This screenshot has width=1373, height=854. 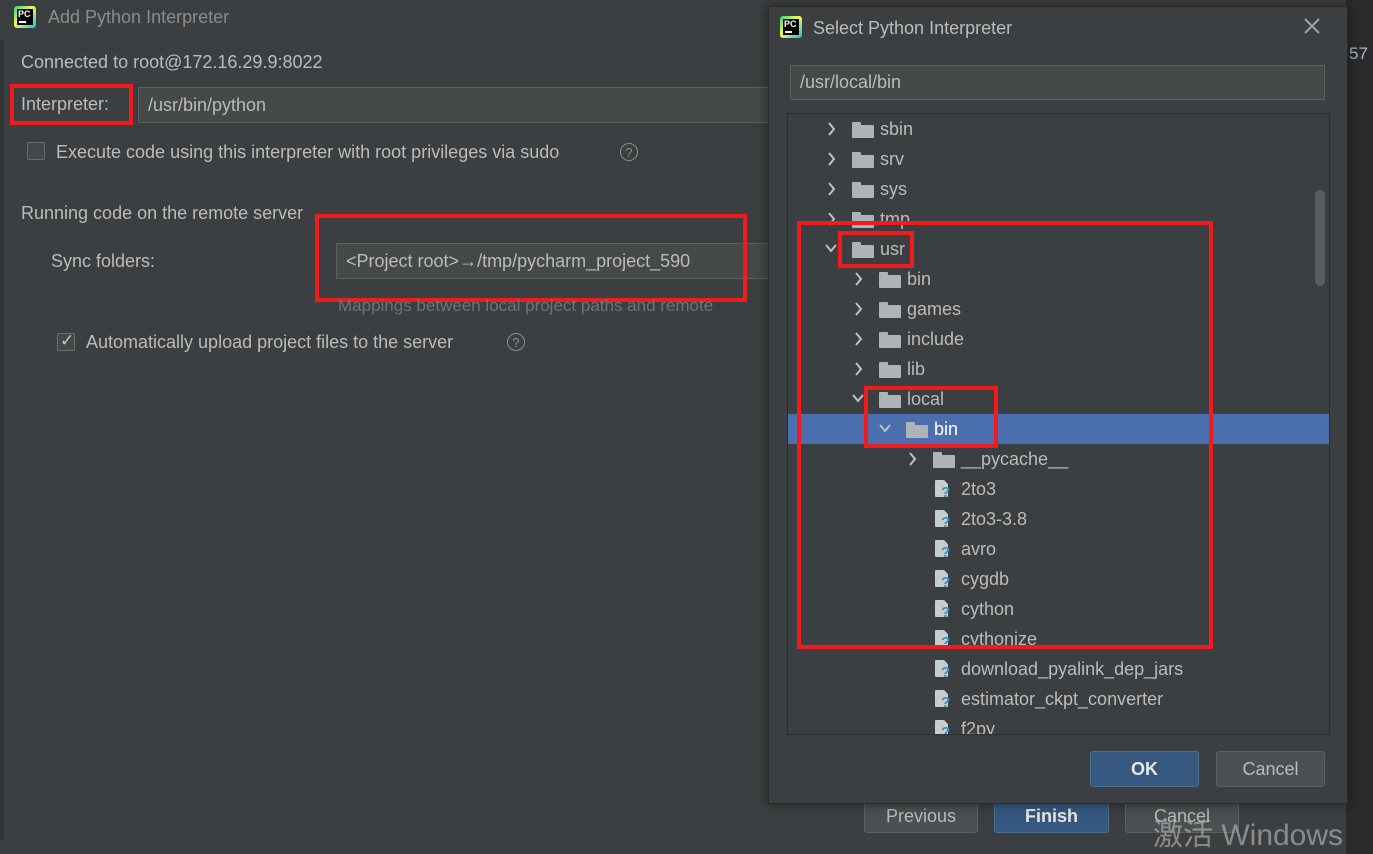 What do you see at coordinates (1072, 669) in the screenshot?
I see `tree-row-label: download_pyalink_dep_jars` at bounding box center [1072, 669].